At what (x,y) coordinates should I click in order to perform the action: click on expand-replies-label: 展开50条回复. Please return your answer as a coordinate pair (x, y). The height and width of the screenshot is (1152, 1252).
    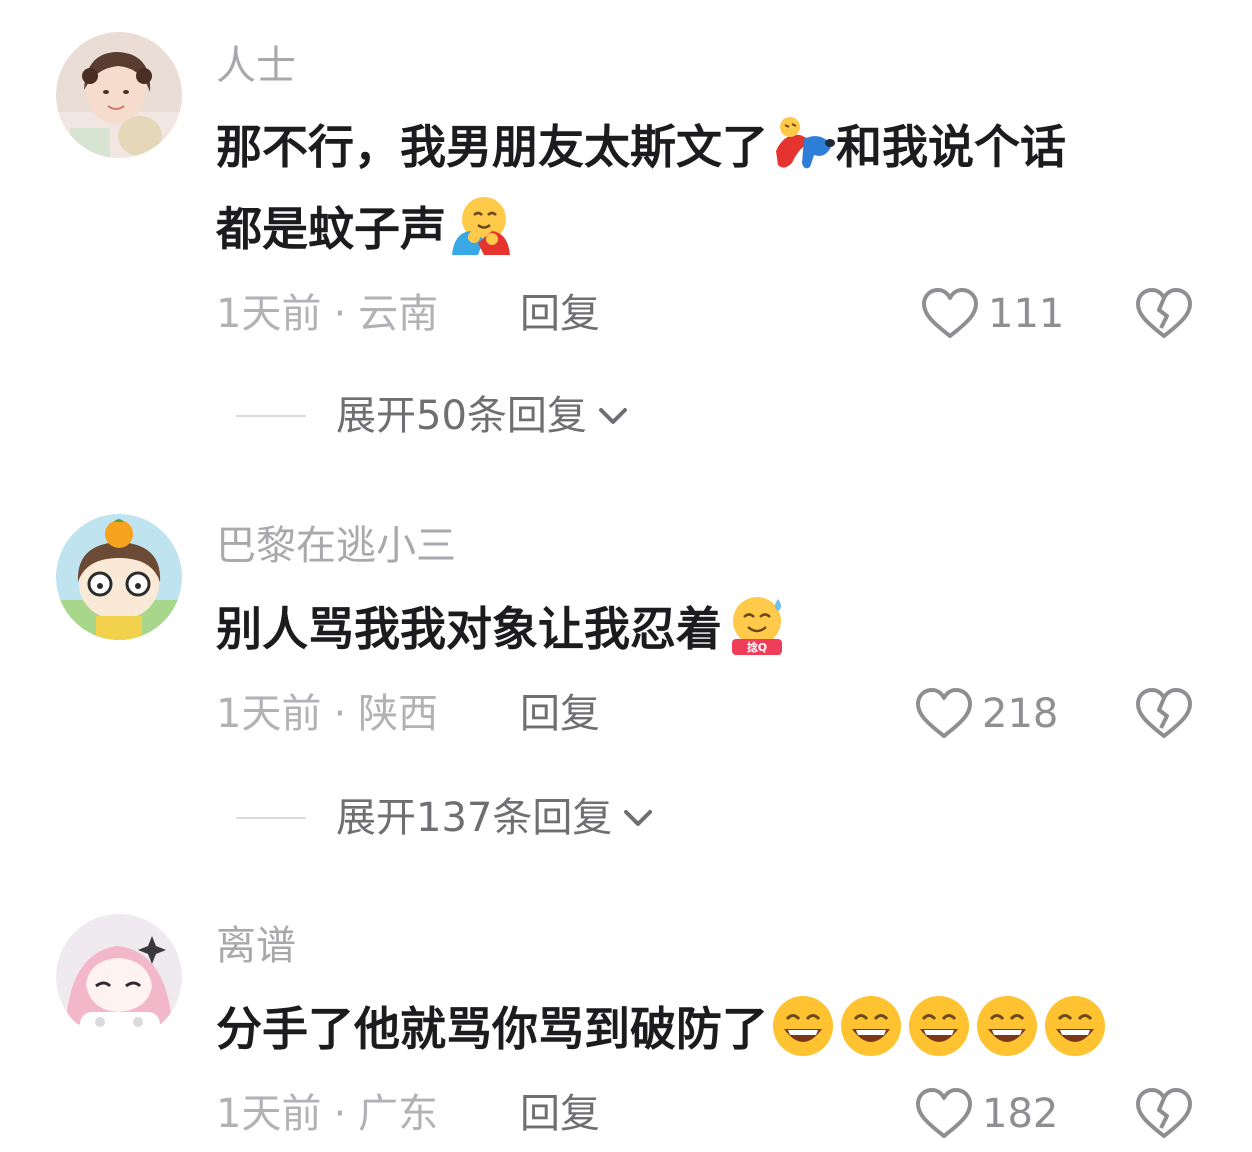
    Looking at the image, I should click on (461, 416).